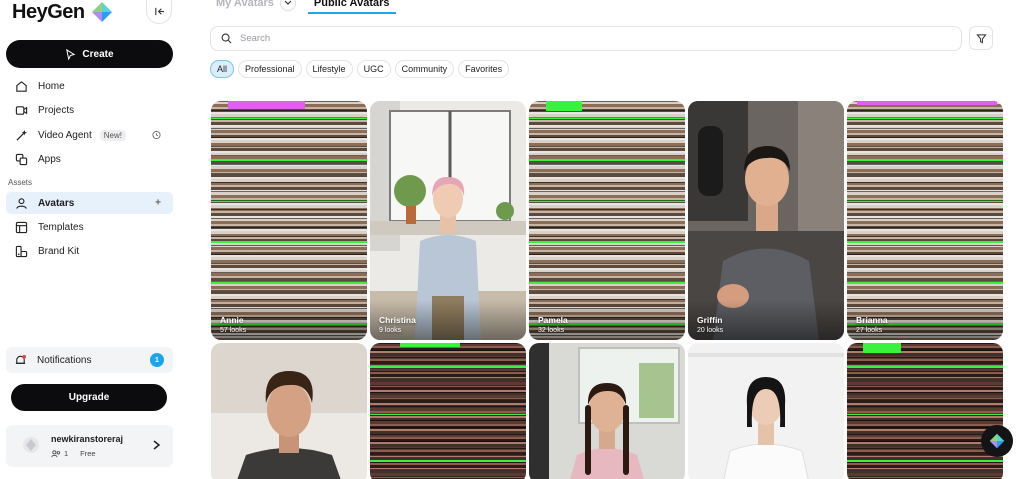  What do you see at coordinates (766, 220) in the screenshot?
I see `avatar-card-griffin: Griffin 20 looks` at bounding box center [766, 220].